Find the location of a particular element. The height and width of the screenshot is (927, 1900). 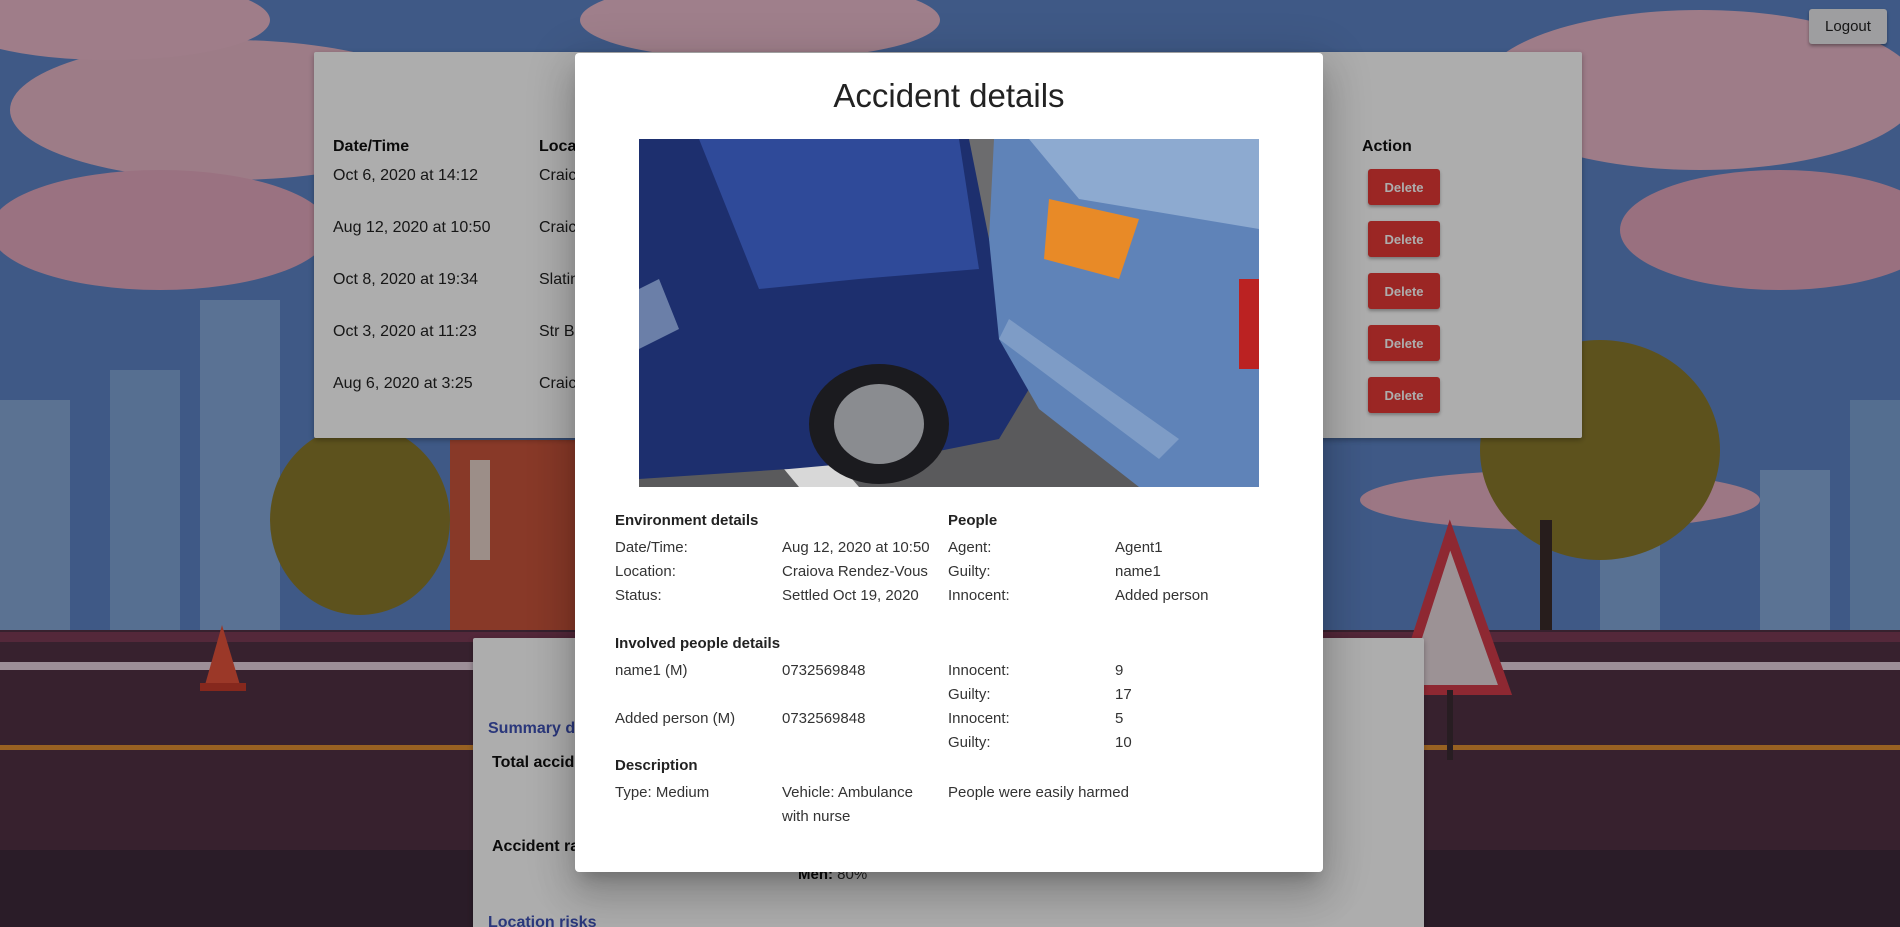

env-label: Date/Time: is located at coordinates (651, 547).